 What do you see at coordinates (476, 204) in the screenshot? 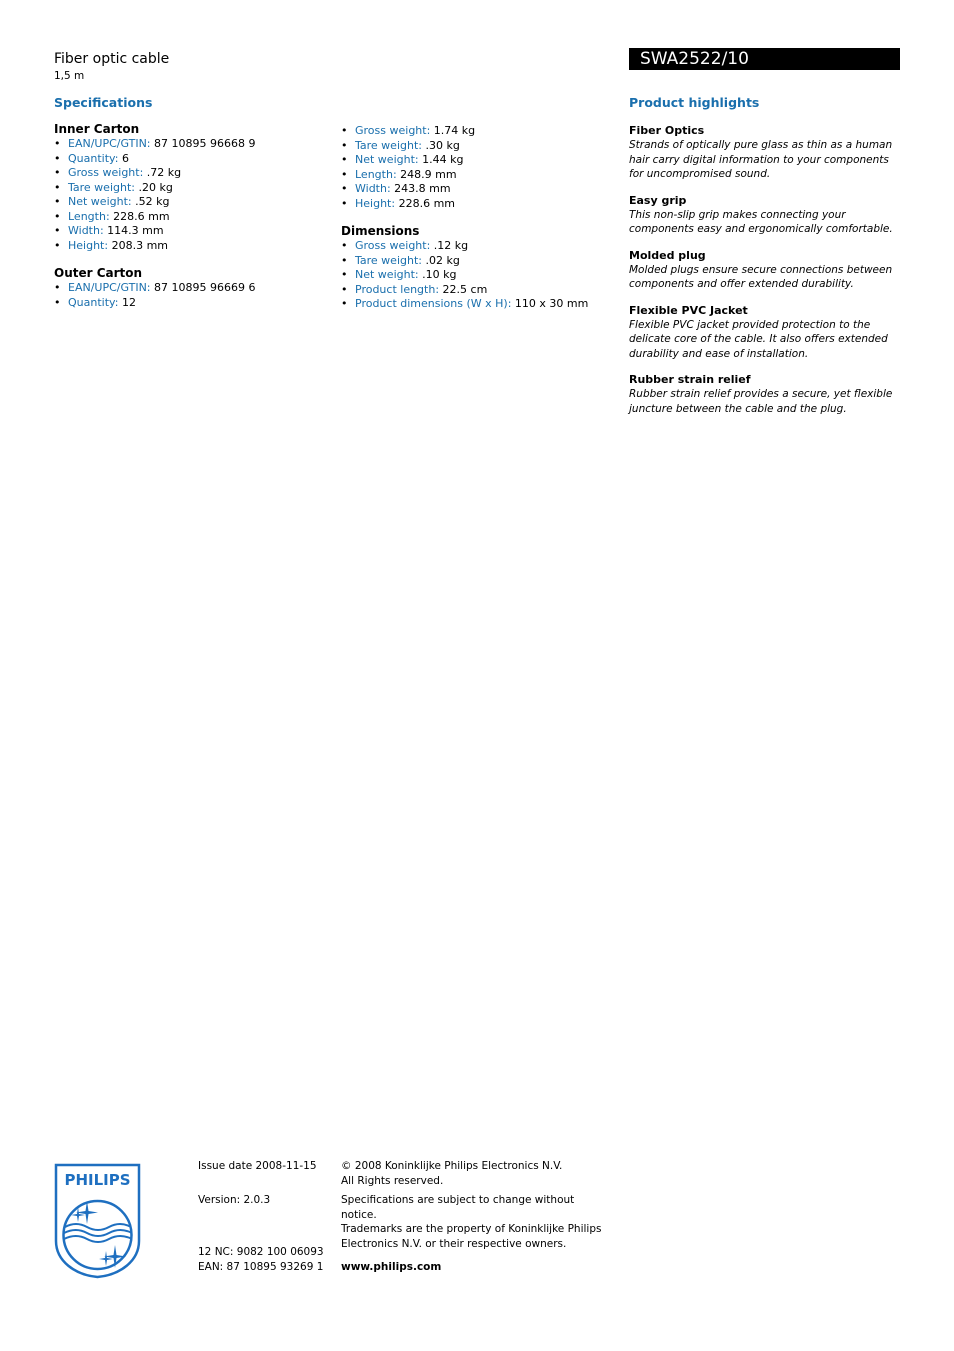
I see `spec-item: Height: 228.6 mm` at bounding box center [476, 204].